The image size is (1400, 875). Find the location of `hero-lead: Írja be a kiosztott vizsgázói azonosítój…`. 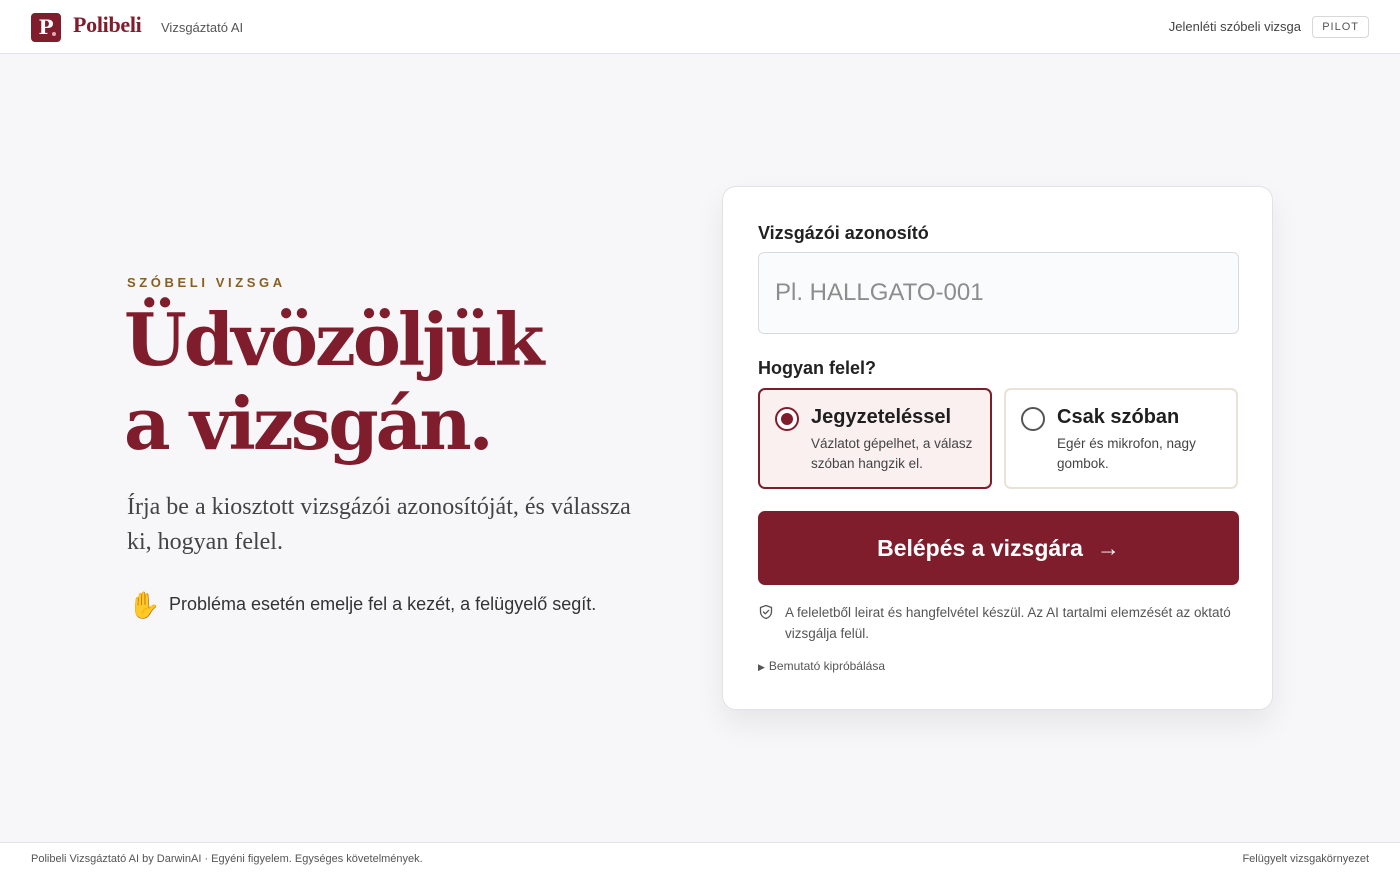

hero-lead: Írja be a kiosztott vizsgázói azonosítój… is located at coordinates (379, 524).